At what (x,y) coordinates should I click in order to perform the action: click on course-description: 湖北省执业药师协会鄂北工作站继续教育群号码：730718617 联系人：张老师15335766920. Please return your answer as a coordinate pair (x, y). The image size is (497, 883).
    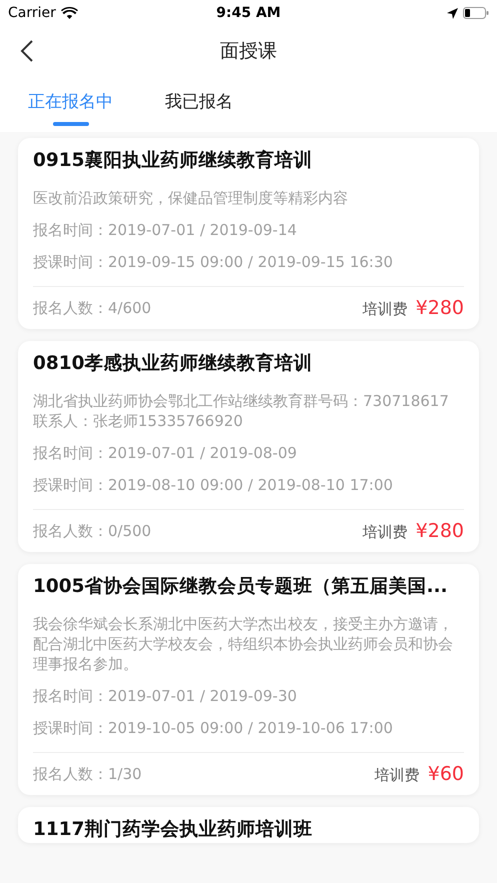
    Looking at the image, I should click on (241, 411).